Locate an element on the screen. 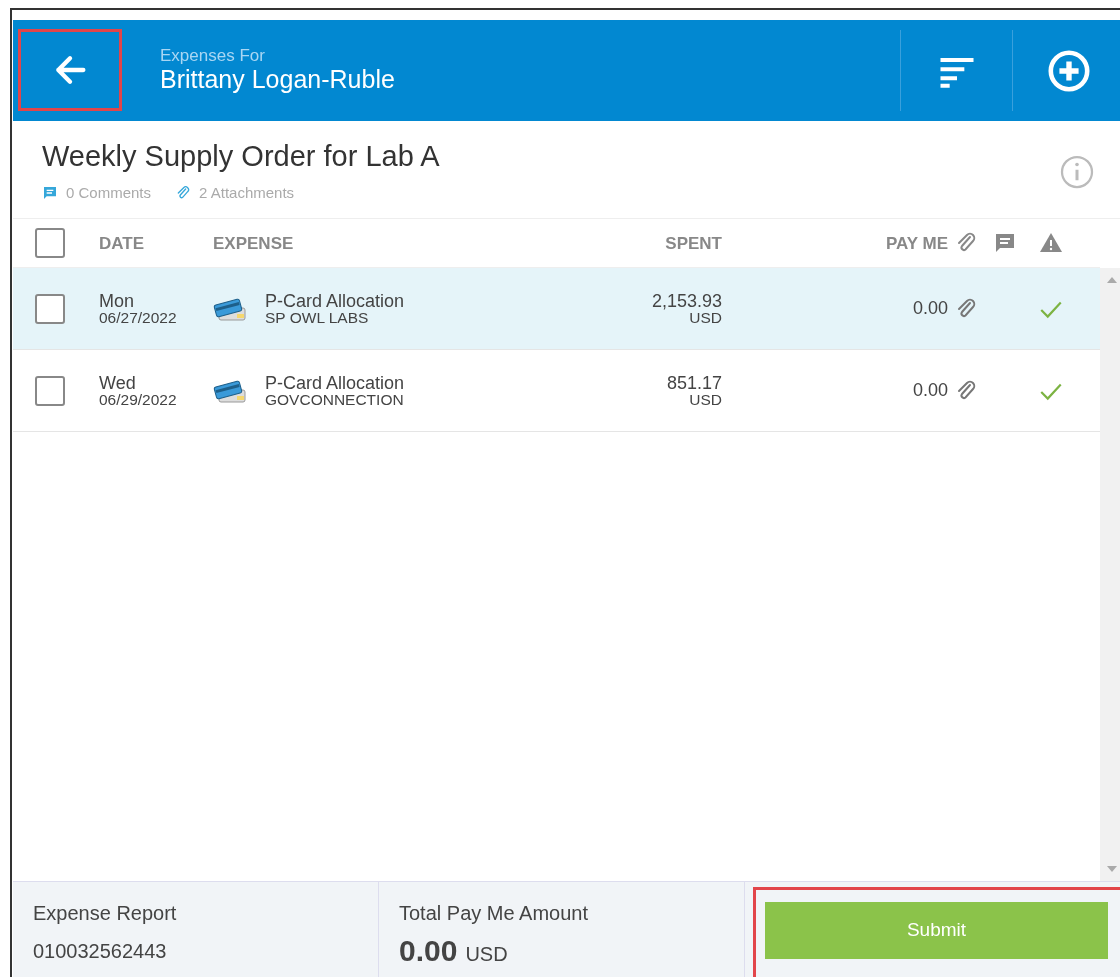 The width and height of the screenshot is (1120, 977). spent-amount: 851.17 is located at coordinates (693, 383).